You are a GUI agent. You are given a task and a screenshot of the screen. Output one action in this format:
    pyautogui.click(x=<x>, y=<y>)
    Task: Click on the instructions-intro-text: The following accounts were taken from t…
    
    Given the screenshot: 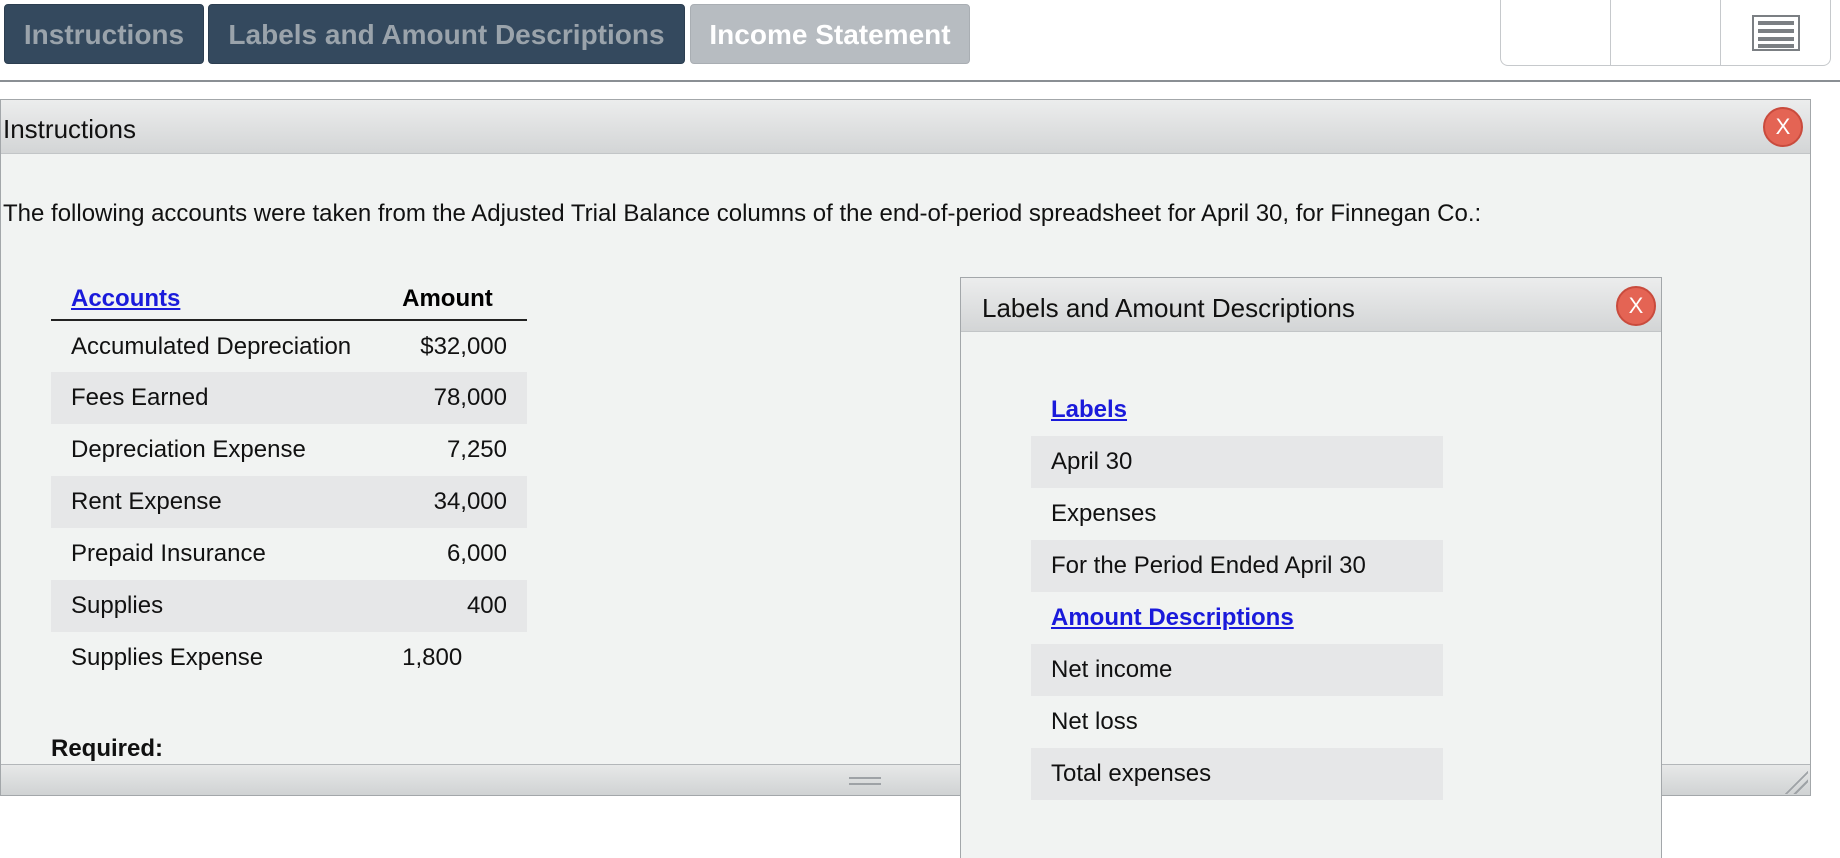 What is the action you would take?
    pyautogui.click(x=742, y=213)
    